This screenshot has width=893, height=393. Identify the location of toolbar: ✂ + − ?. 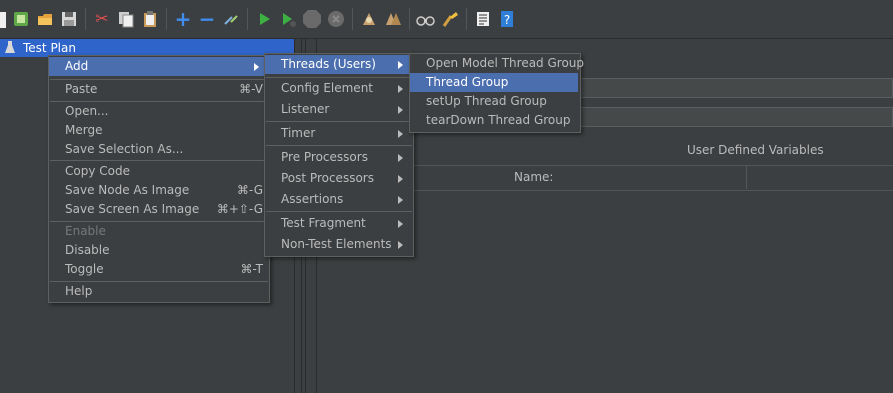
(446, 19).